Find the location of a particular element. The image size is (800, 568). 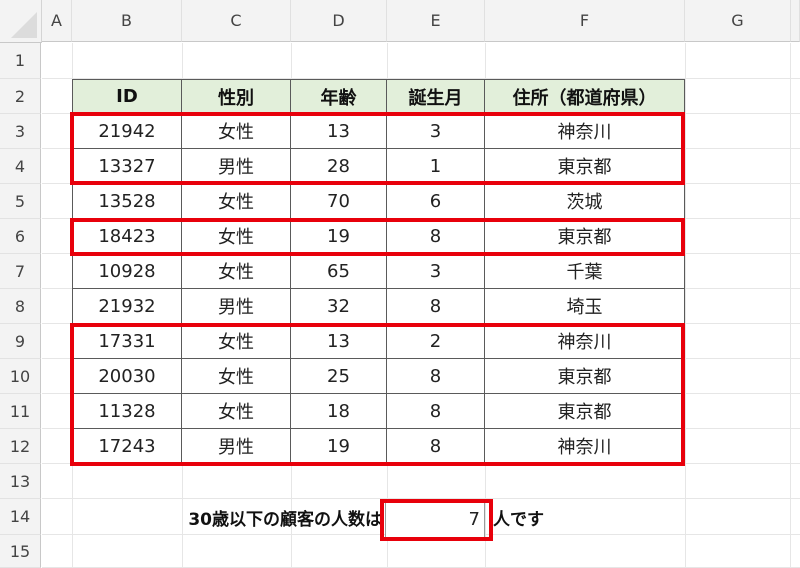

row-header-9: 9 is located at coordinates (20, 341).